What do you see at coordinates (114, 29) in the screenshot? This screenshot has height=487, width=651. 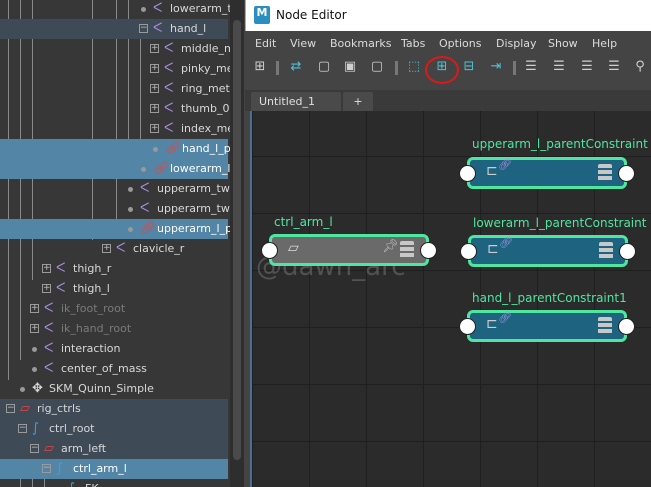 I see `outliner-row: − ᐸ hand_l` at bounding box center [114, 29].